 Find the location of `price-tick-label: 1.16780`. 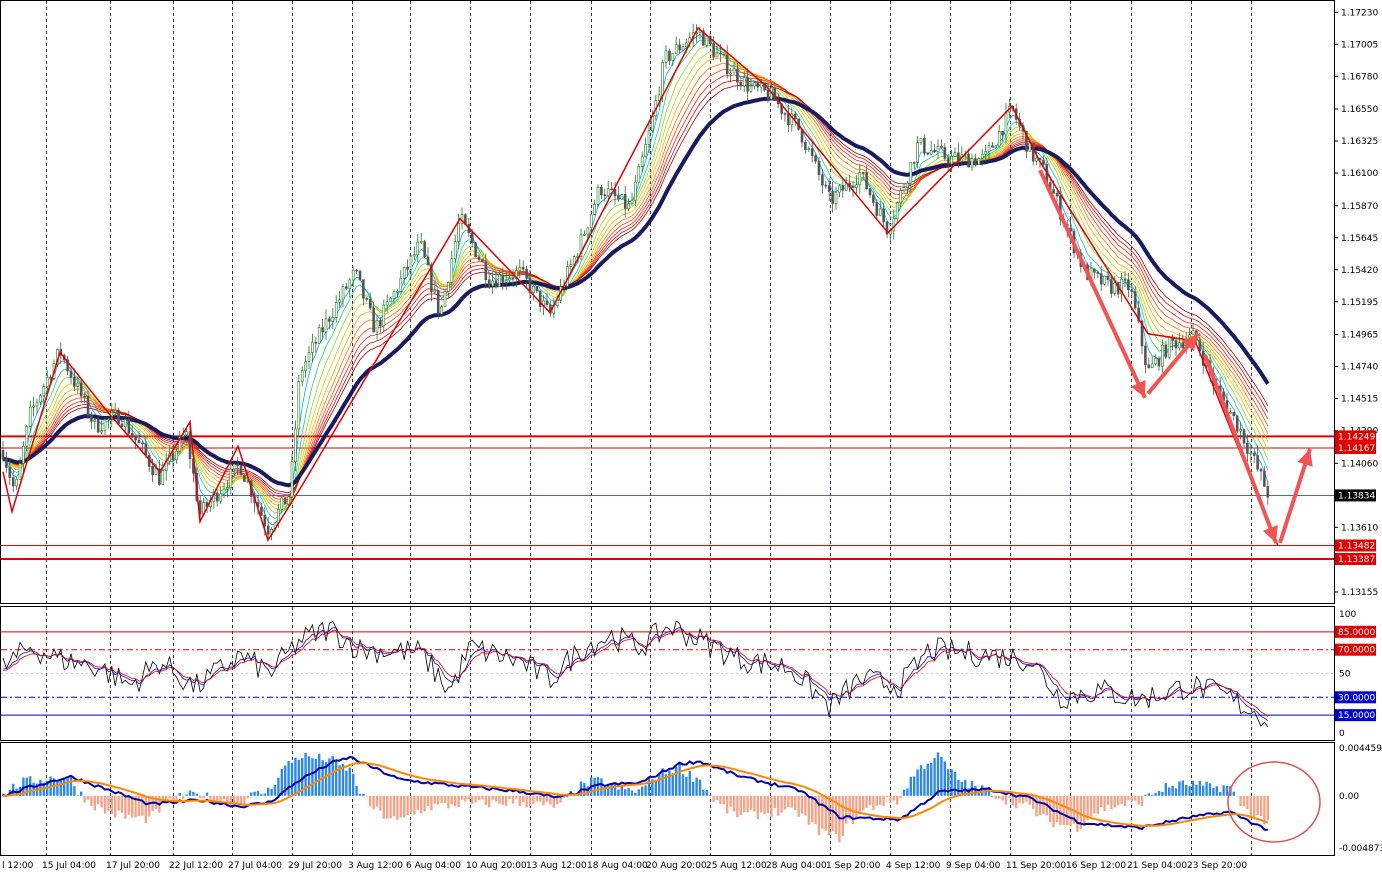

price-tick-label: 1.16780 is located at coordinates (1359, 77).